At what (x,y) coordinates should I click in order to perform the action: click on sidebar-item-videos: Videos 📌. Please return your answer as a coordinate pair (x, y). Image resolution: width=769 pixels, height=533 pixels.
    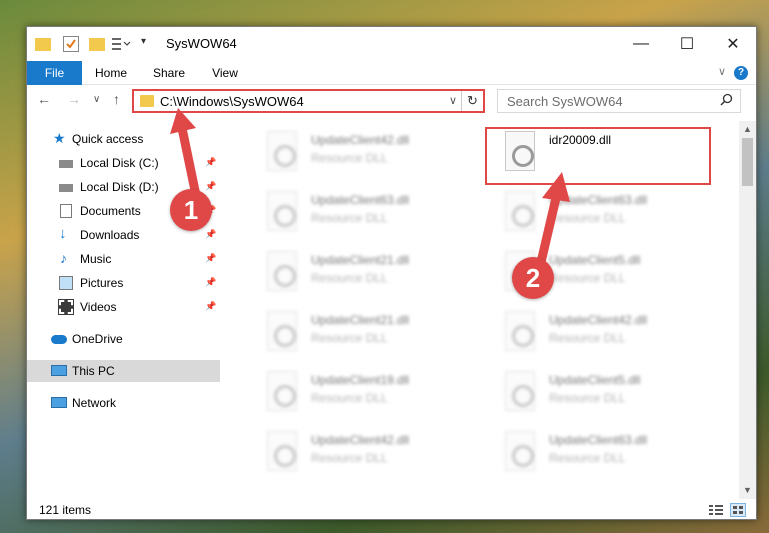
    Looking at the image, I should click on (123, 307).